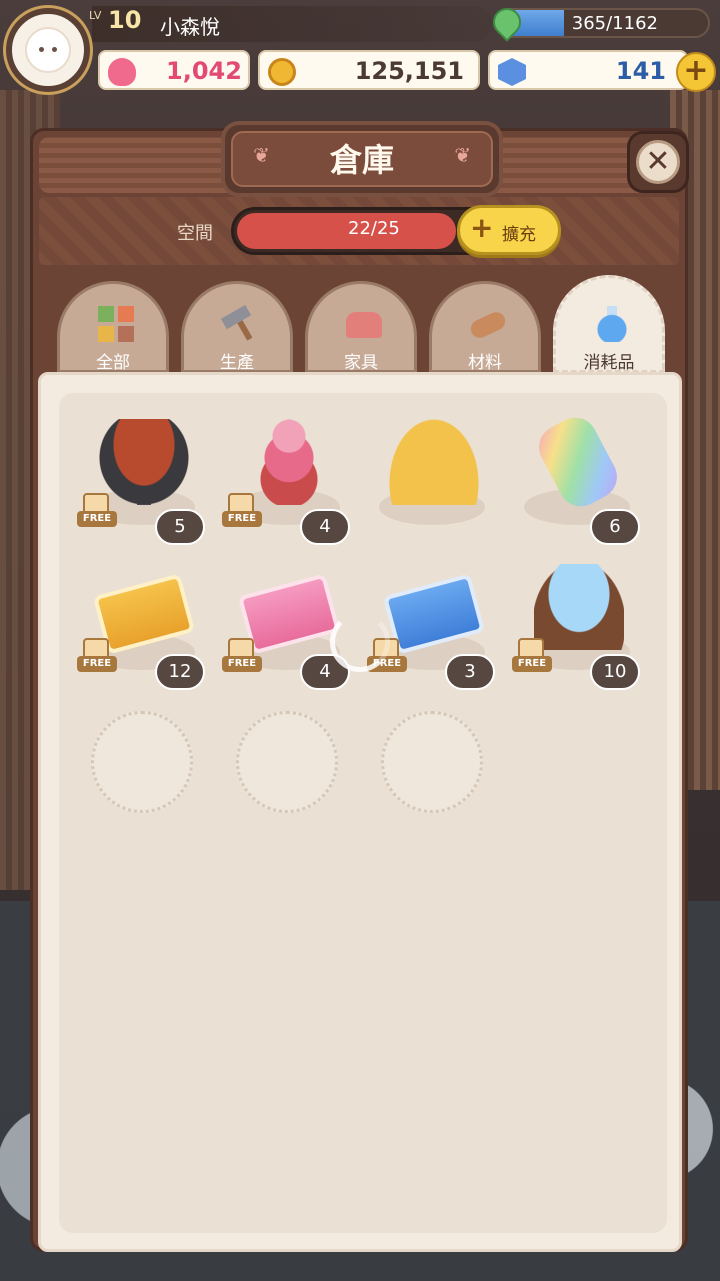 This screenshot has height=1281, width=720. What do you see at coordinates (482, 227) in the screenshot?
I see `plus-icon: +` at bounding box center [482, 227].